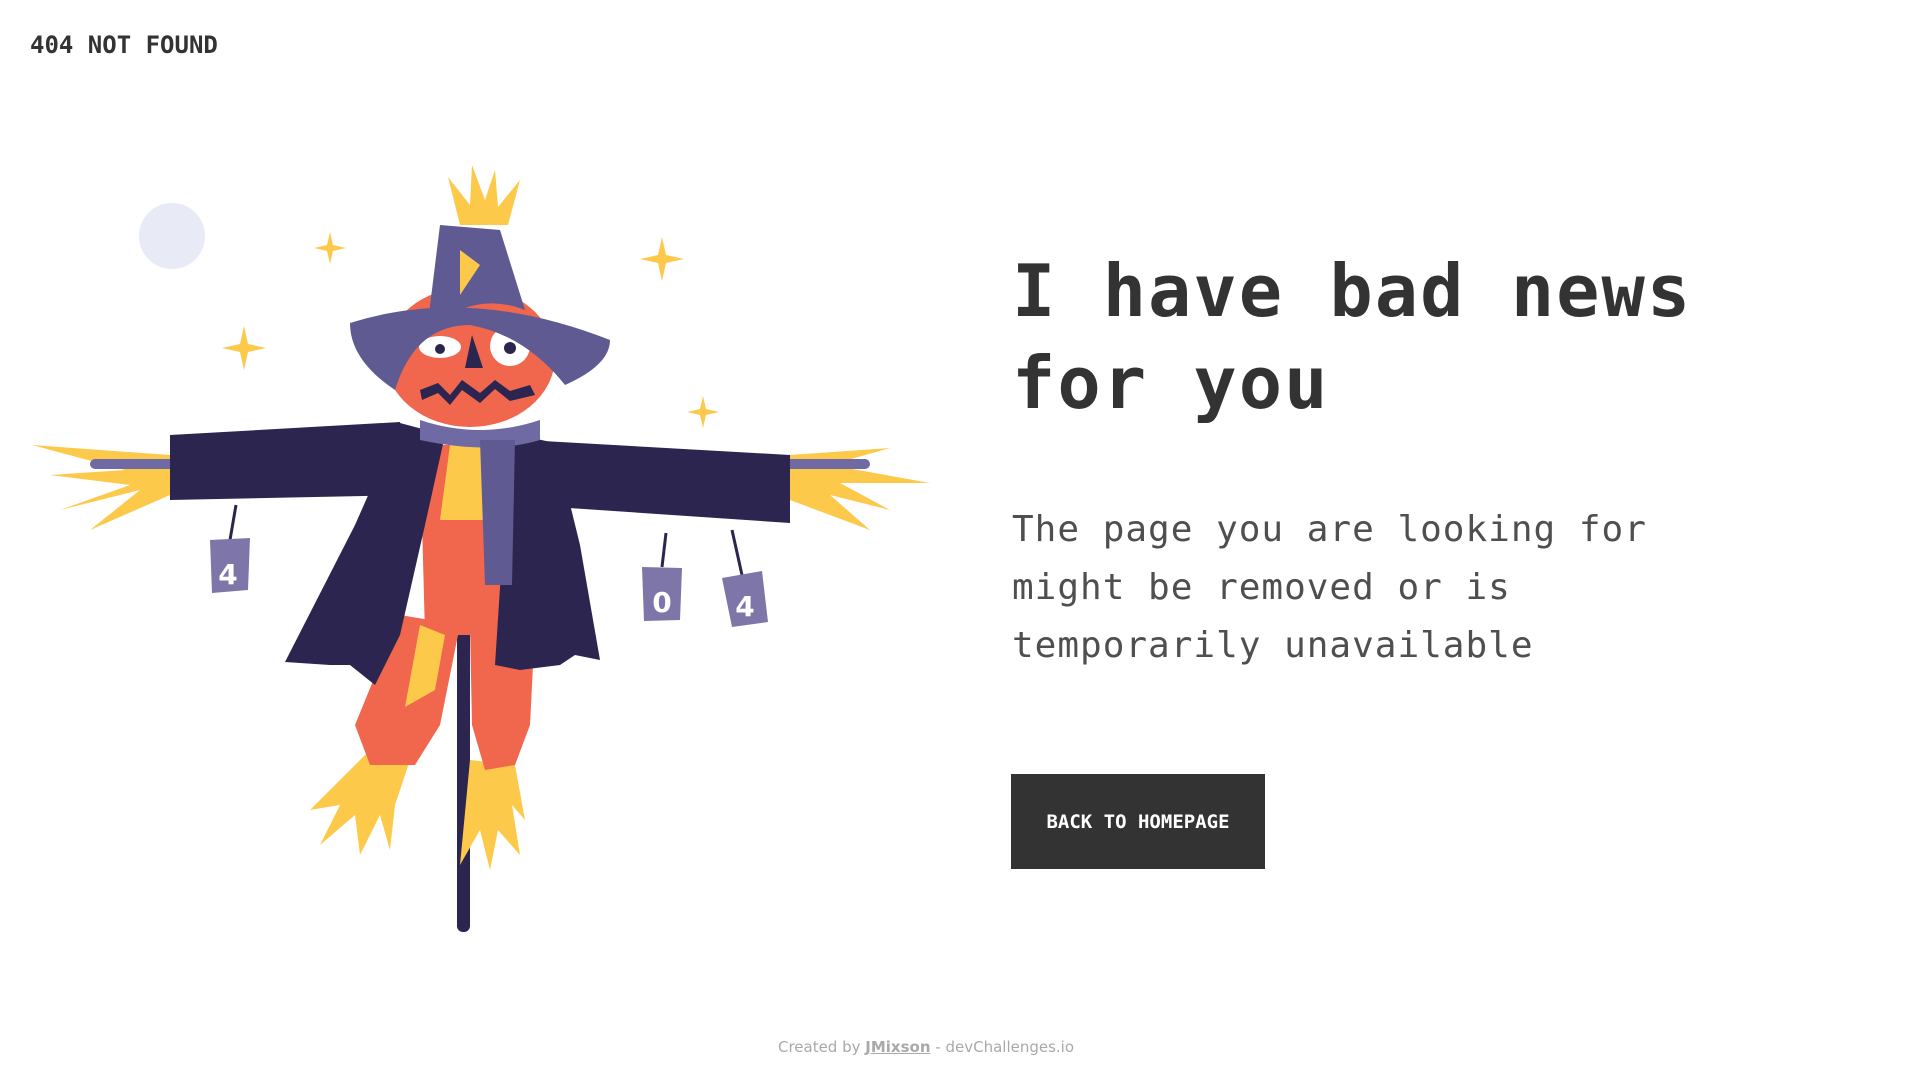  What do you see at coordinates (1171, 383) in the screenshot?
I see `title-line-2: for you` at bounding box center [1171, 383].